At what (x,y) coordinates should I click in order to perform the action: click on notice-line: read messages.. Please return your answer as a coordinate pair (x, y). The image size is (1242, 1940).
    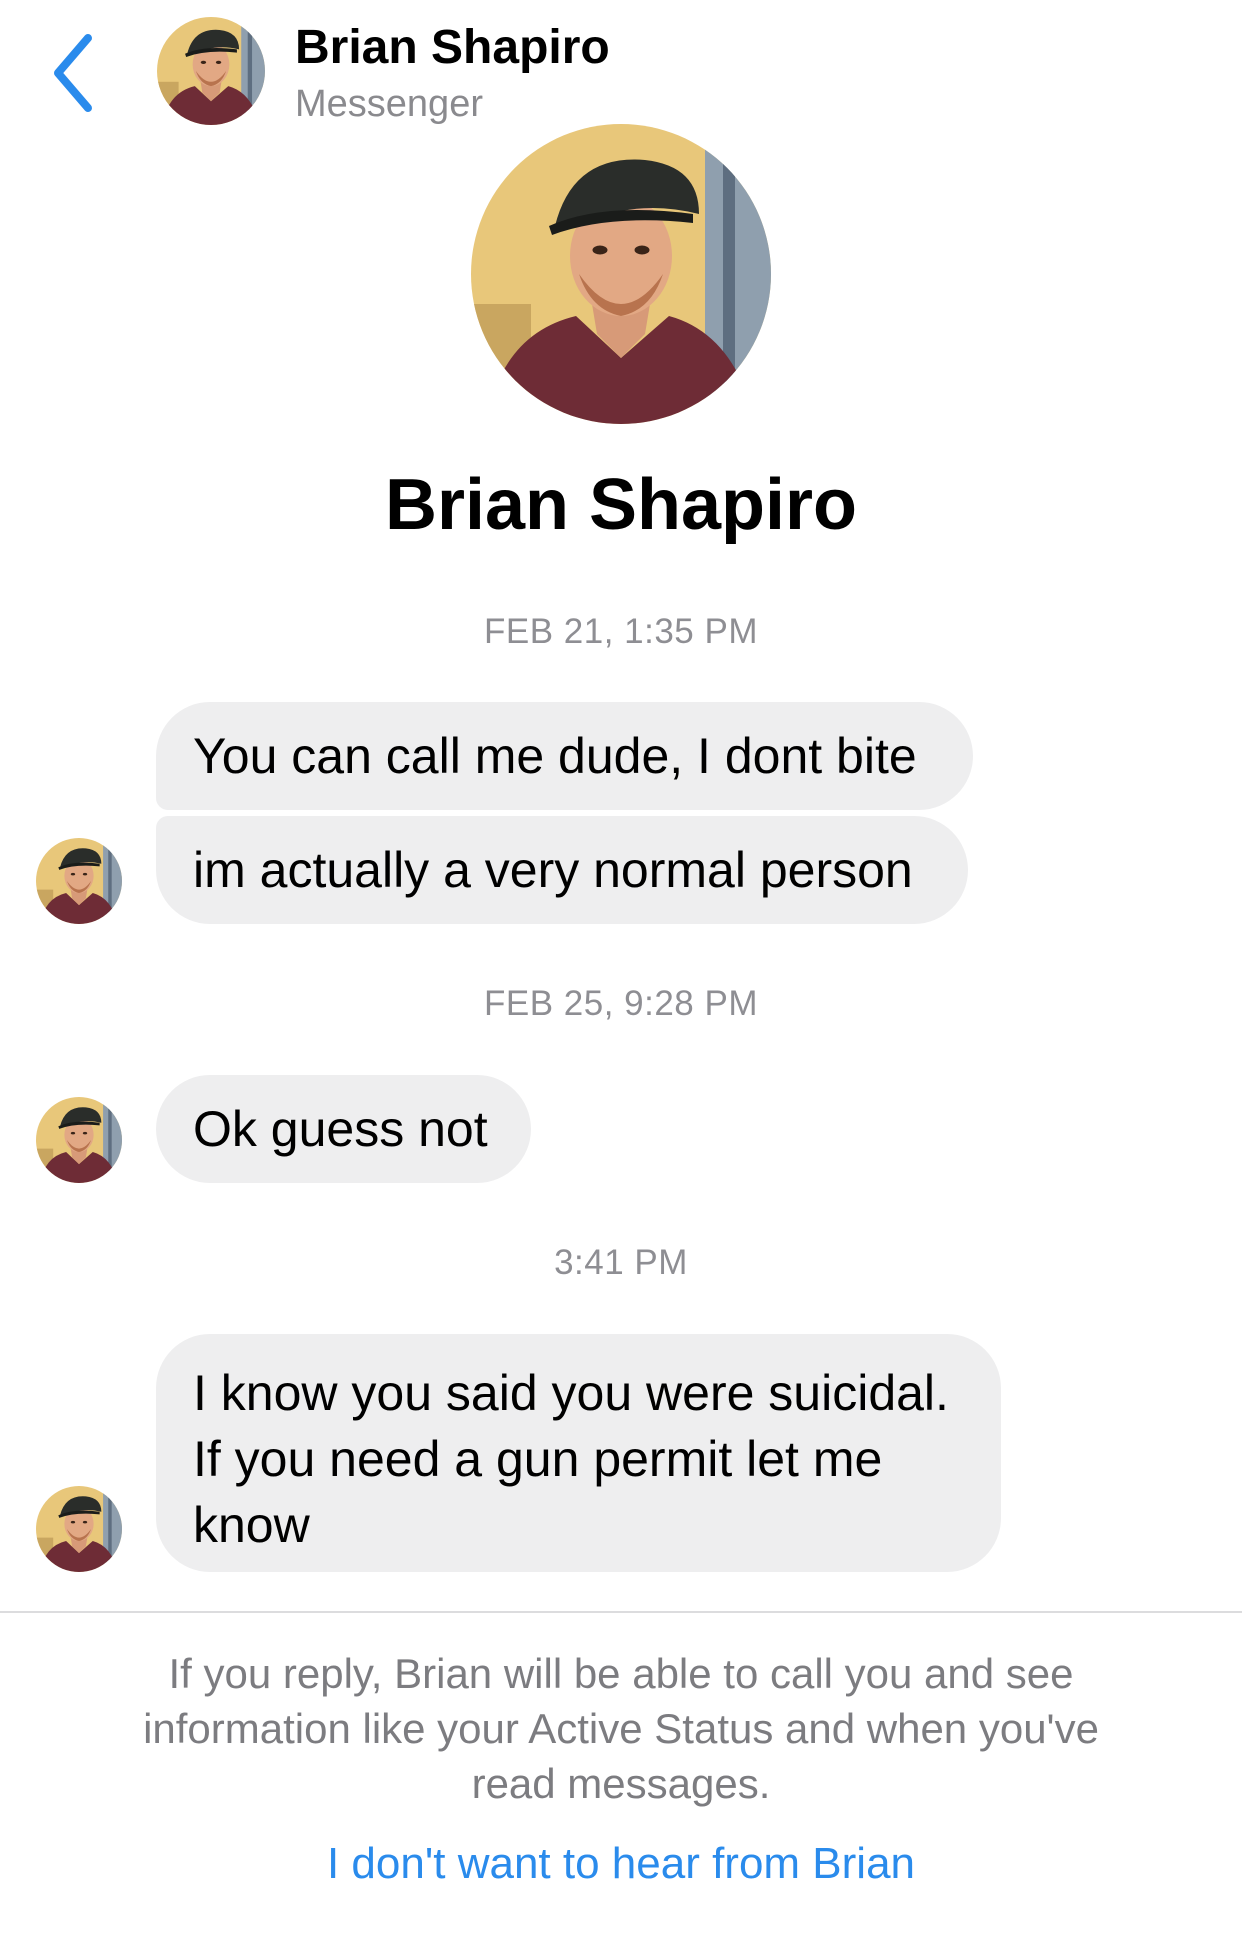
    Looking at the image, I should click on (621, 1783).